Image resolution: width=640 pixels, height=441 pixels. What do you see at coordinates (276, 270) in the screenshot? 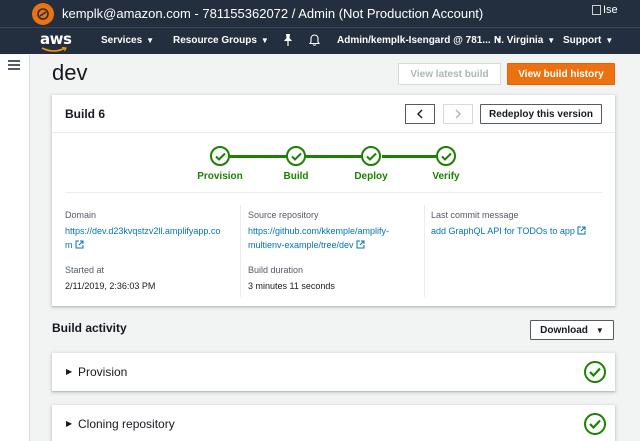
I see `build-duration-label: Build duration` at bounding box center [276, 270].